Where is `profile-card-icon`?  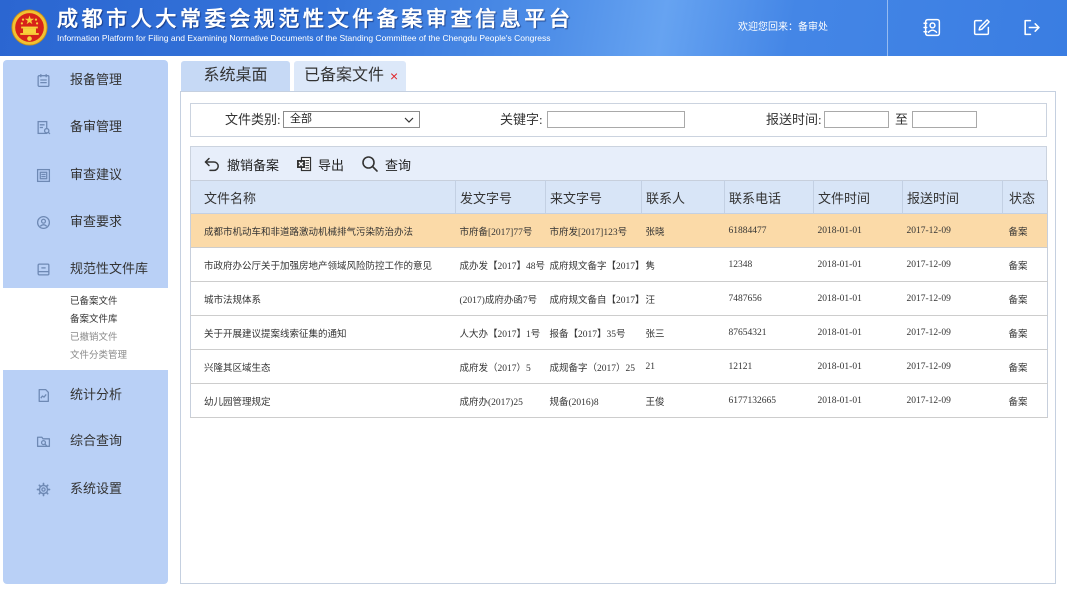
profile-card-icon is located at coordinates (932, 27).